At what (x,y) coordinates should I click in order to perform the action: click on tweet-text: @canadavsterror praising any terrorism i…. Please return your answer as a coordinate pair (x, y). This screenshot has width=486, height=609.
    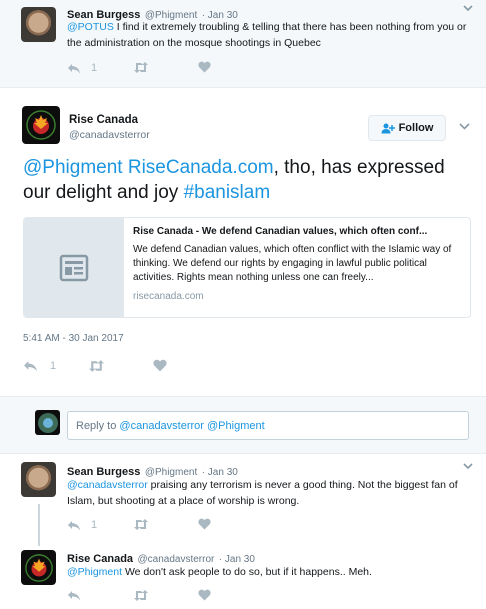
    Looking at the image, I should click on (262, 493).